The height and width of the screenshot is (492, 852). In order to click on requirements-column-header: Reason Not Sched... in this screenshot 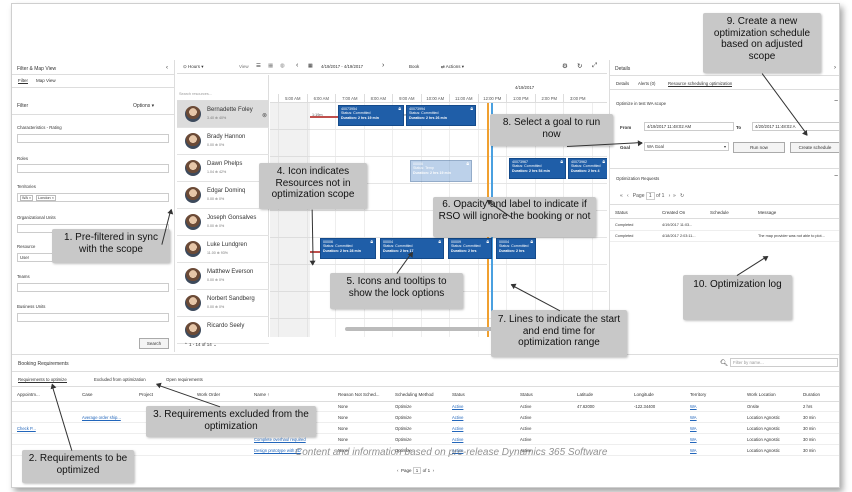, I will do `click(359, 394)`.